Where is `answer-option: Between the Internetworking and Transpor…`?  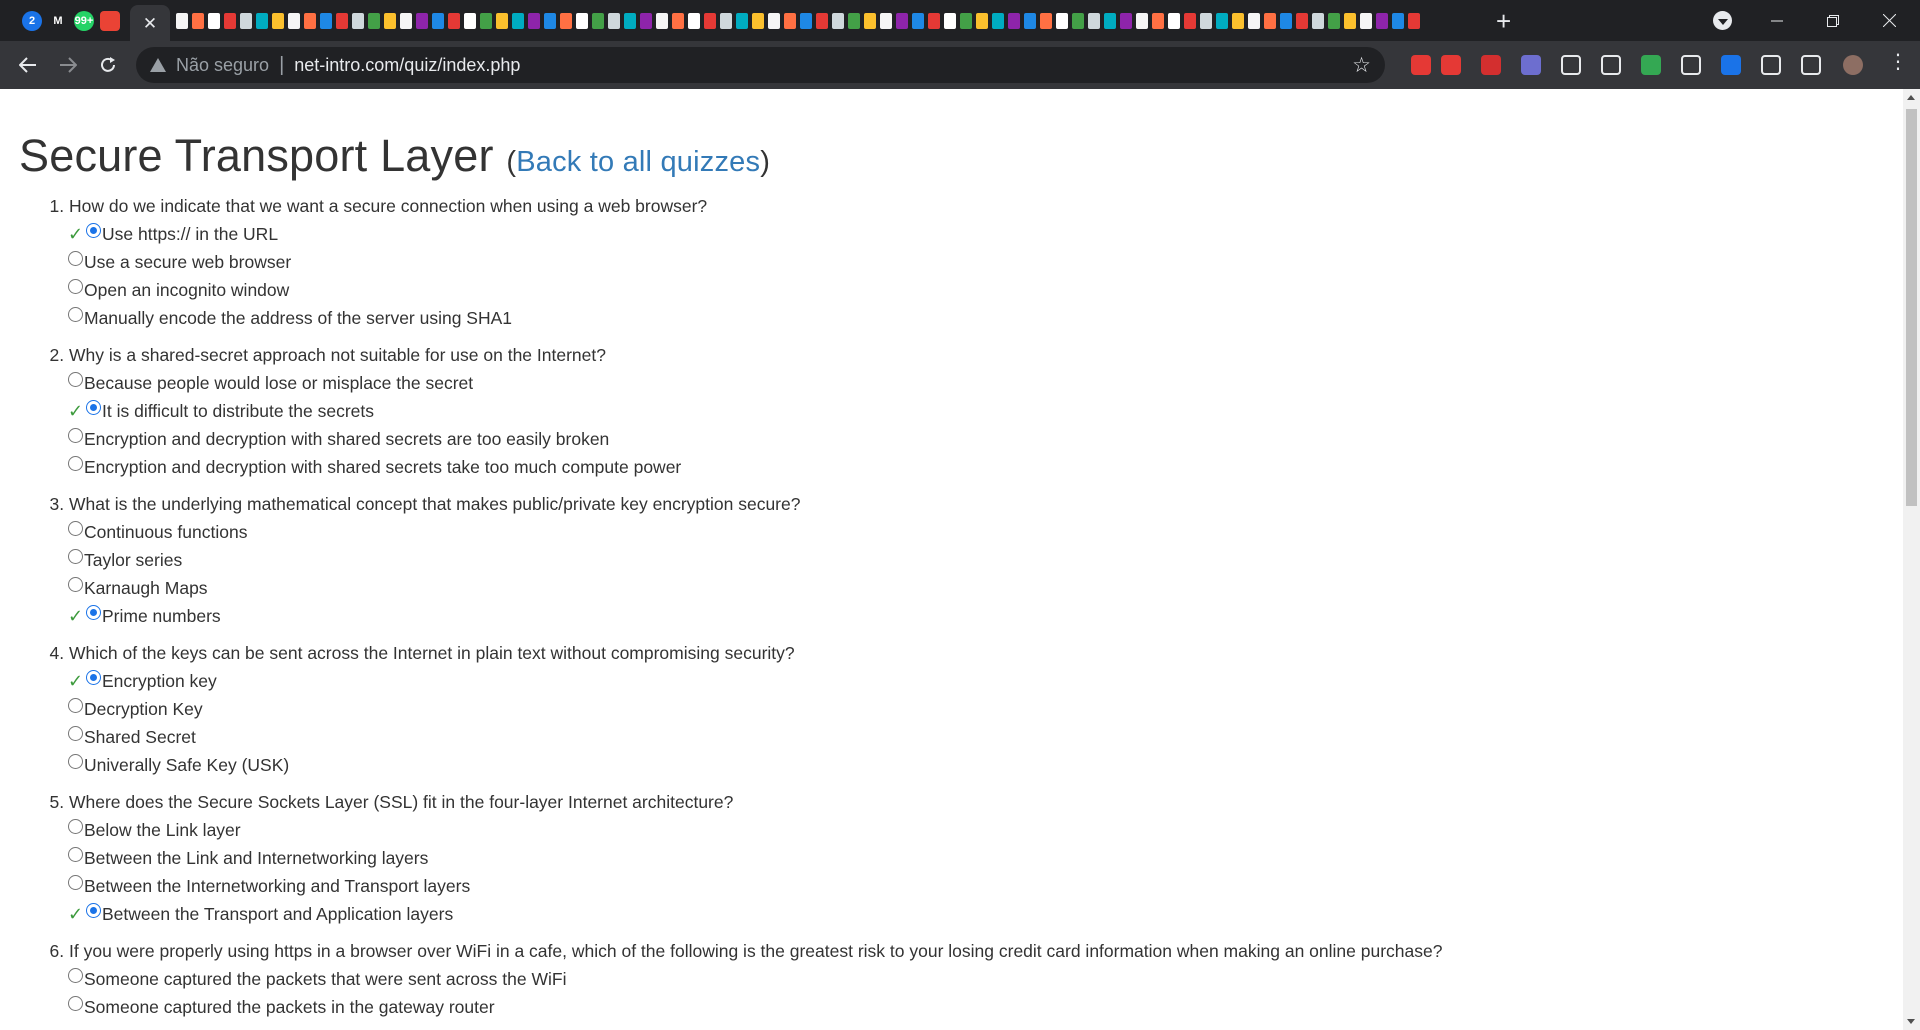 answer-option: Between the Internetworking and Transpor… is located at coordinates (973, 886).